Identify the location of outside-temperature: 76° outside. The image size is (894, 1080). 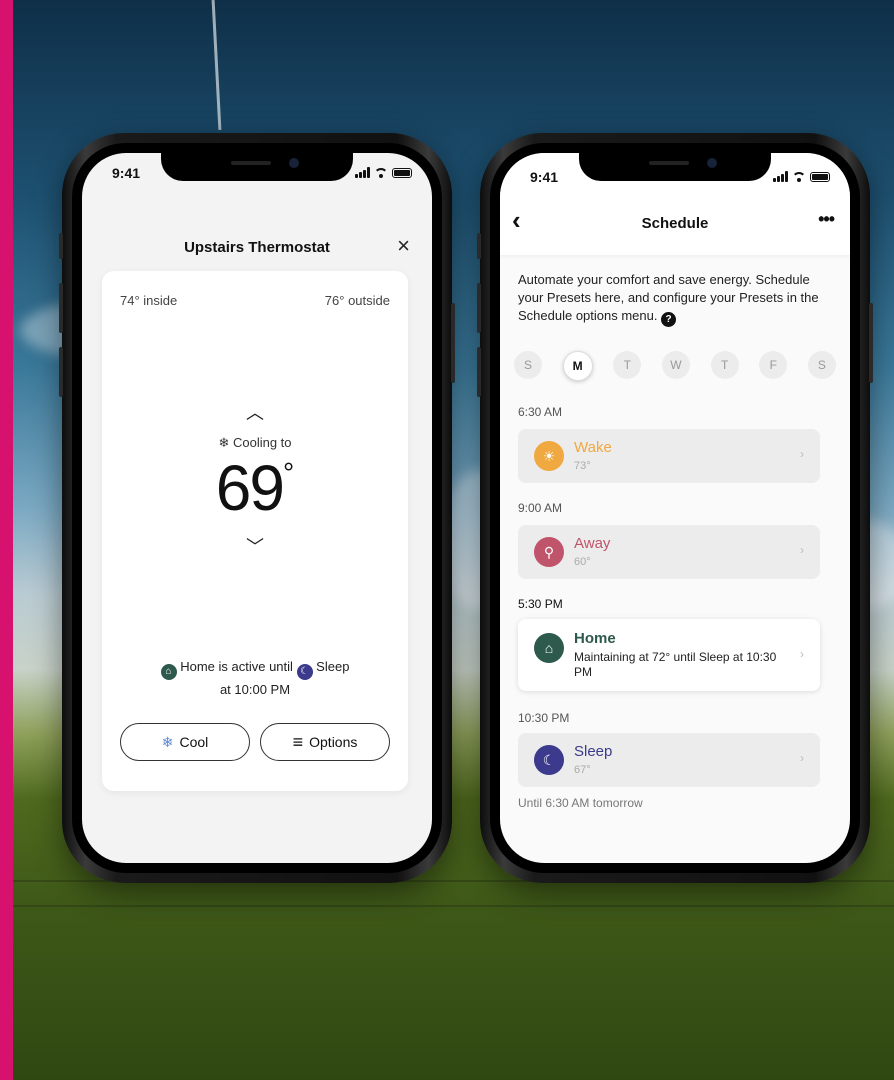
(357, 300).